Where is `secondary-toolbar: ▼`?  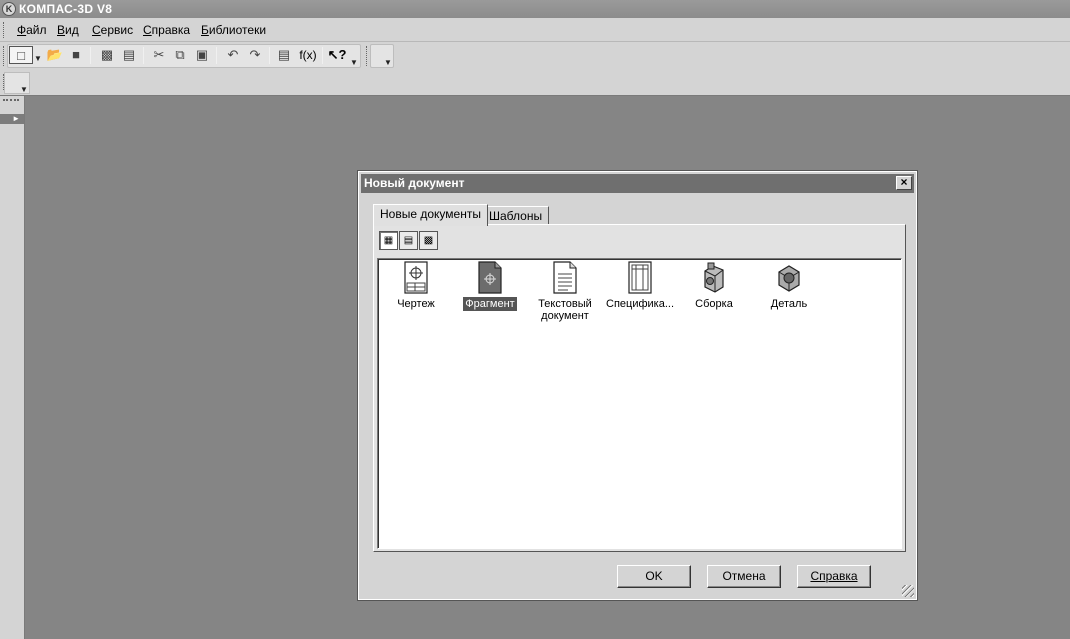 secondary-toolbar: ▼ is located at coordinates (535, 83).